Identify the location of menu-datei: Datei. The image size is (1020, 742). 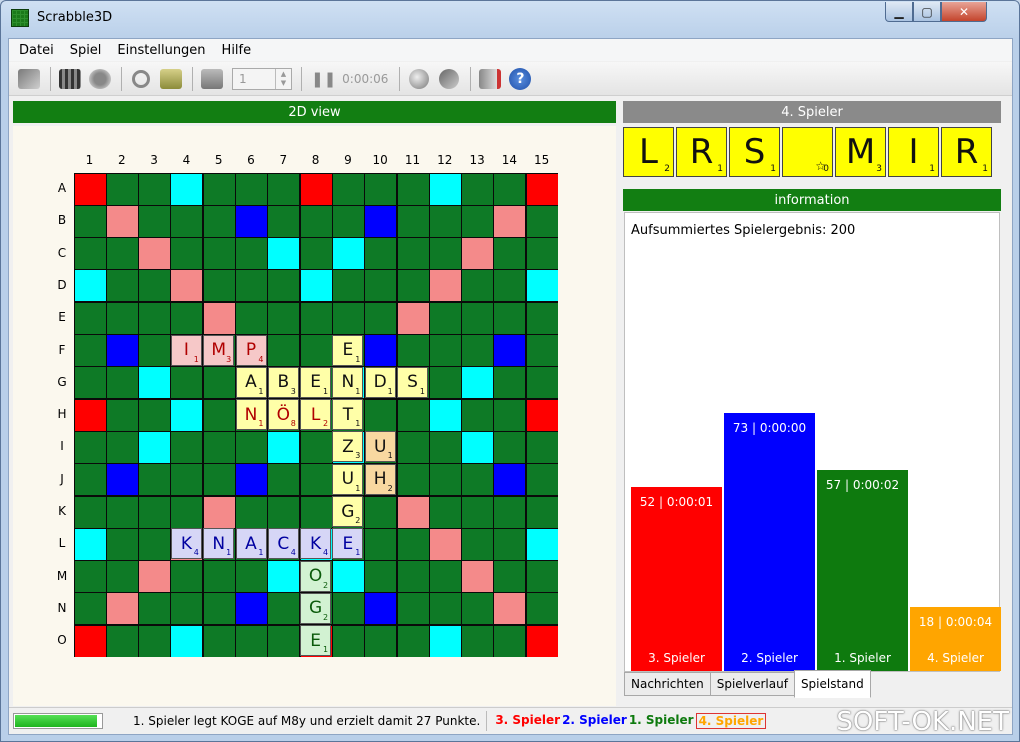
(36, 50).